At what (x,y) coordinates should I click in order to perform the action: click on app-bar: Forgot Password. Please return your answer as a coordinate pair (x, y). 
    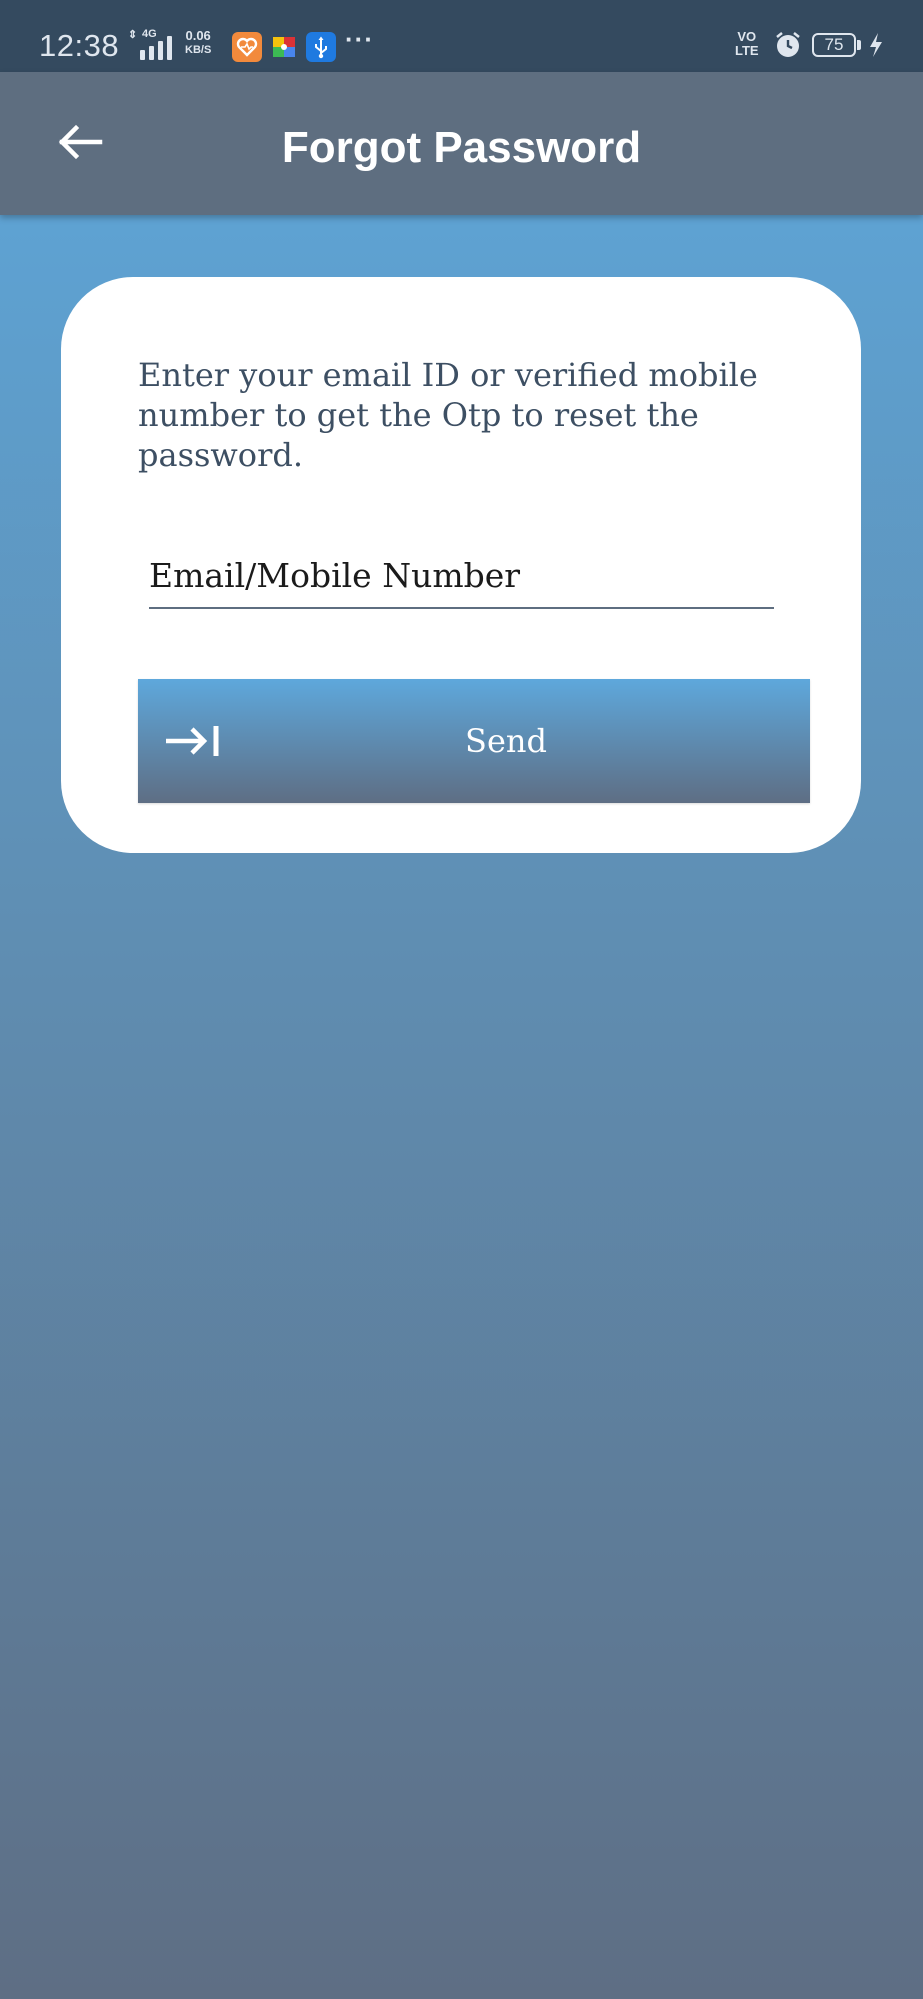
    Looking at the image, I should click on (461, 143).